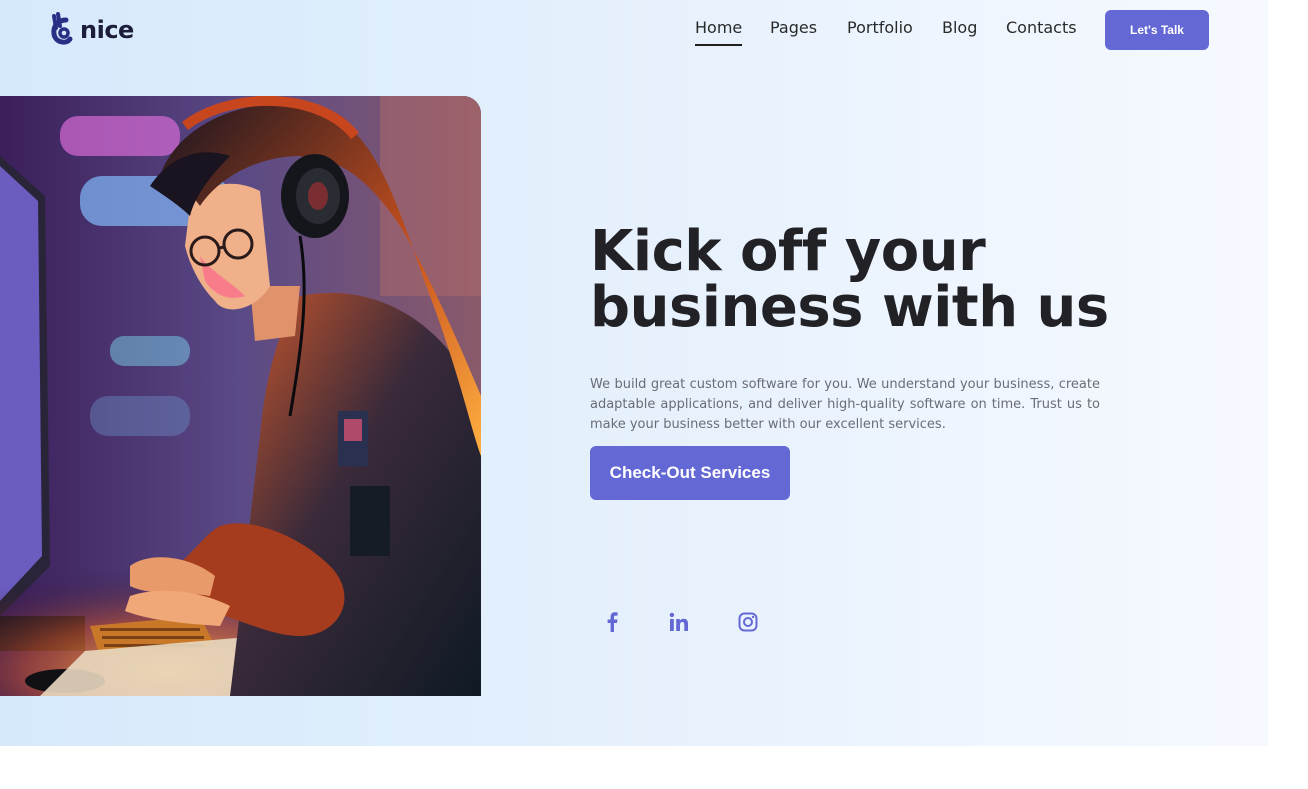  I want to click on hero-headline-line-2: business with us, so click(849, 307).